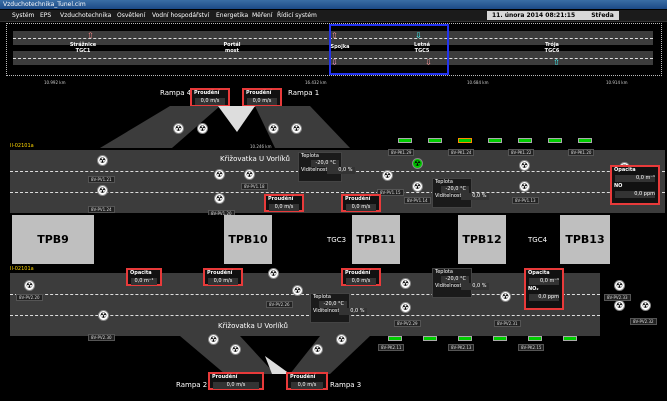  I want to click on menu-ridici: Řídicí systém, so click(297, 15).